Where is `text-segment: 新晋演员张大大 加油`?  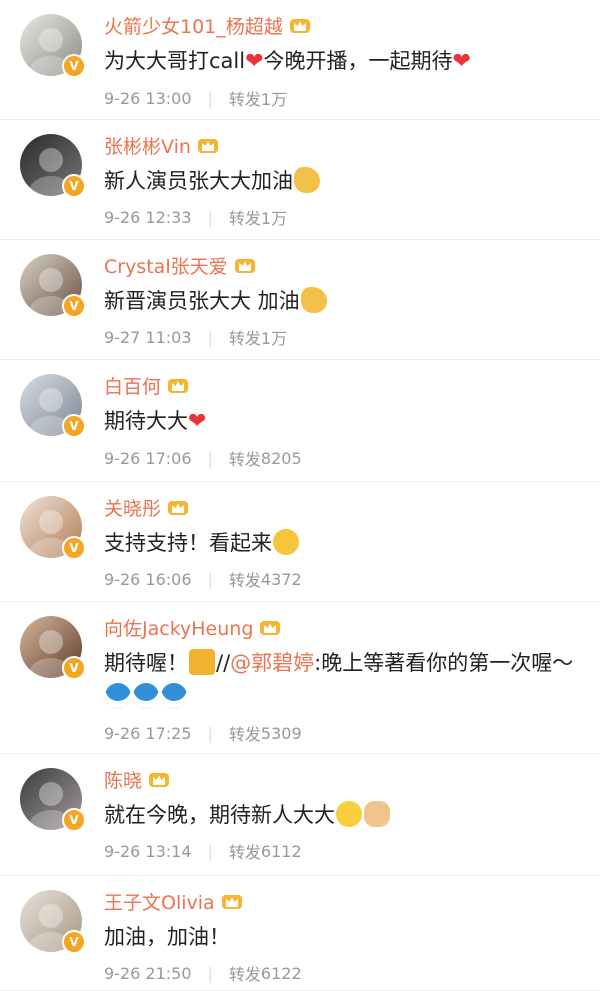
text-segment: 新晋演员张大大 加油 is located at coordinates (202, 301).